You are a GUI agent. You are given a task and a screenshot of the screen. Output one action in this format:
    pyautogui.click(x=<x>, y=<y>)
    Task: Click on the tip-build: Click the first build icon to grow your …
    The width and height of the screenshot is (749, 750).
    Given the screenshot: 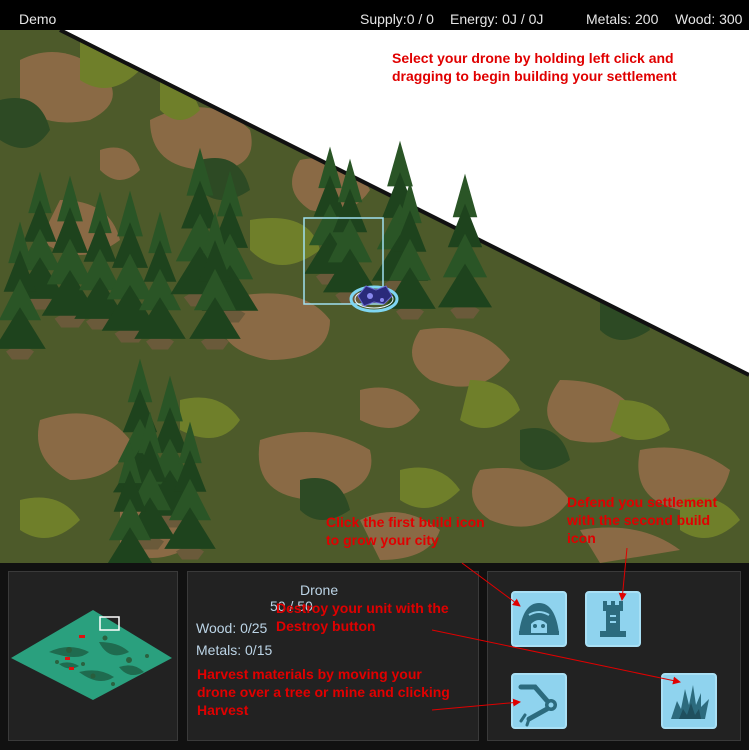 What is the action you would take?
    pyautogui.click(x=405, y=531)
    